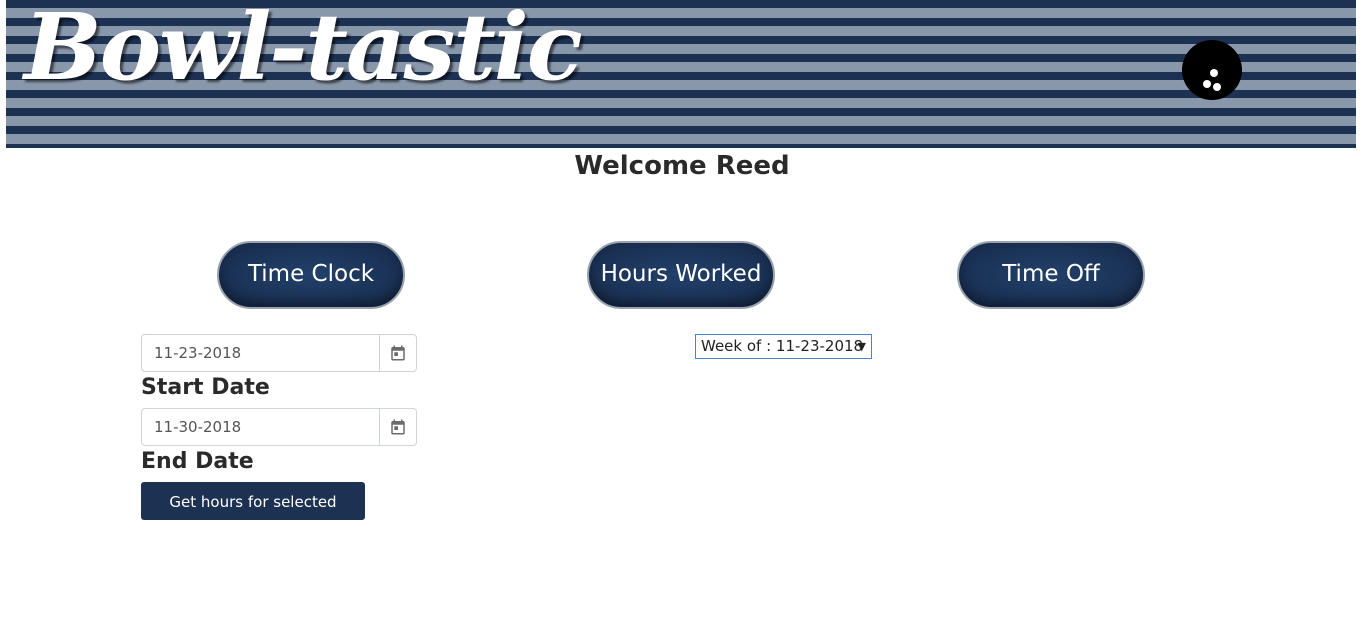  Describe the element at coordinates (303, 51) in the screenshot. I see `brand-logo-text: Bowl-tastic` at that location.